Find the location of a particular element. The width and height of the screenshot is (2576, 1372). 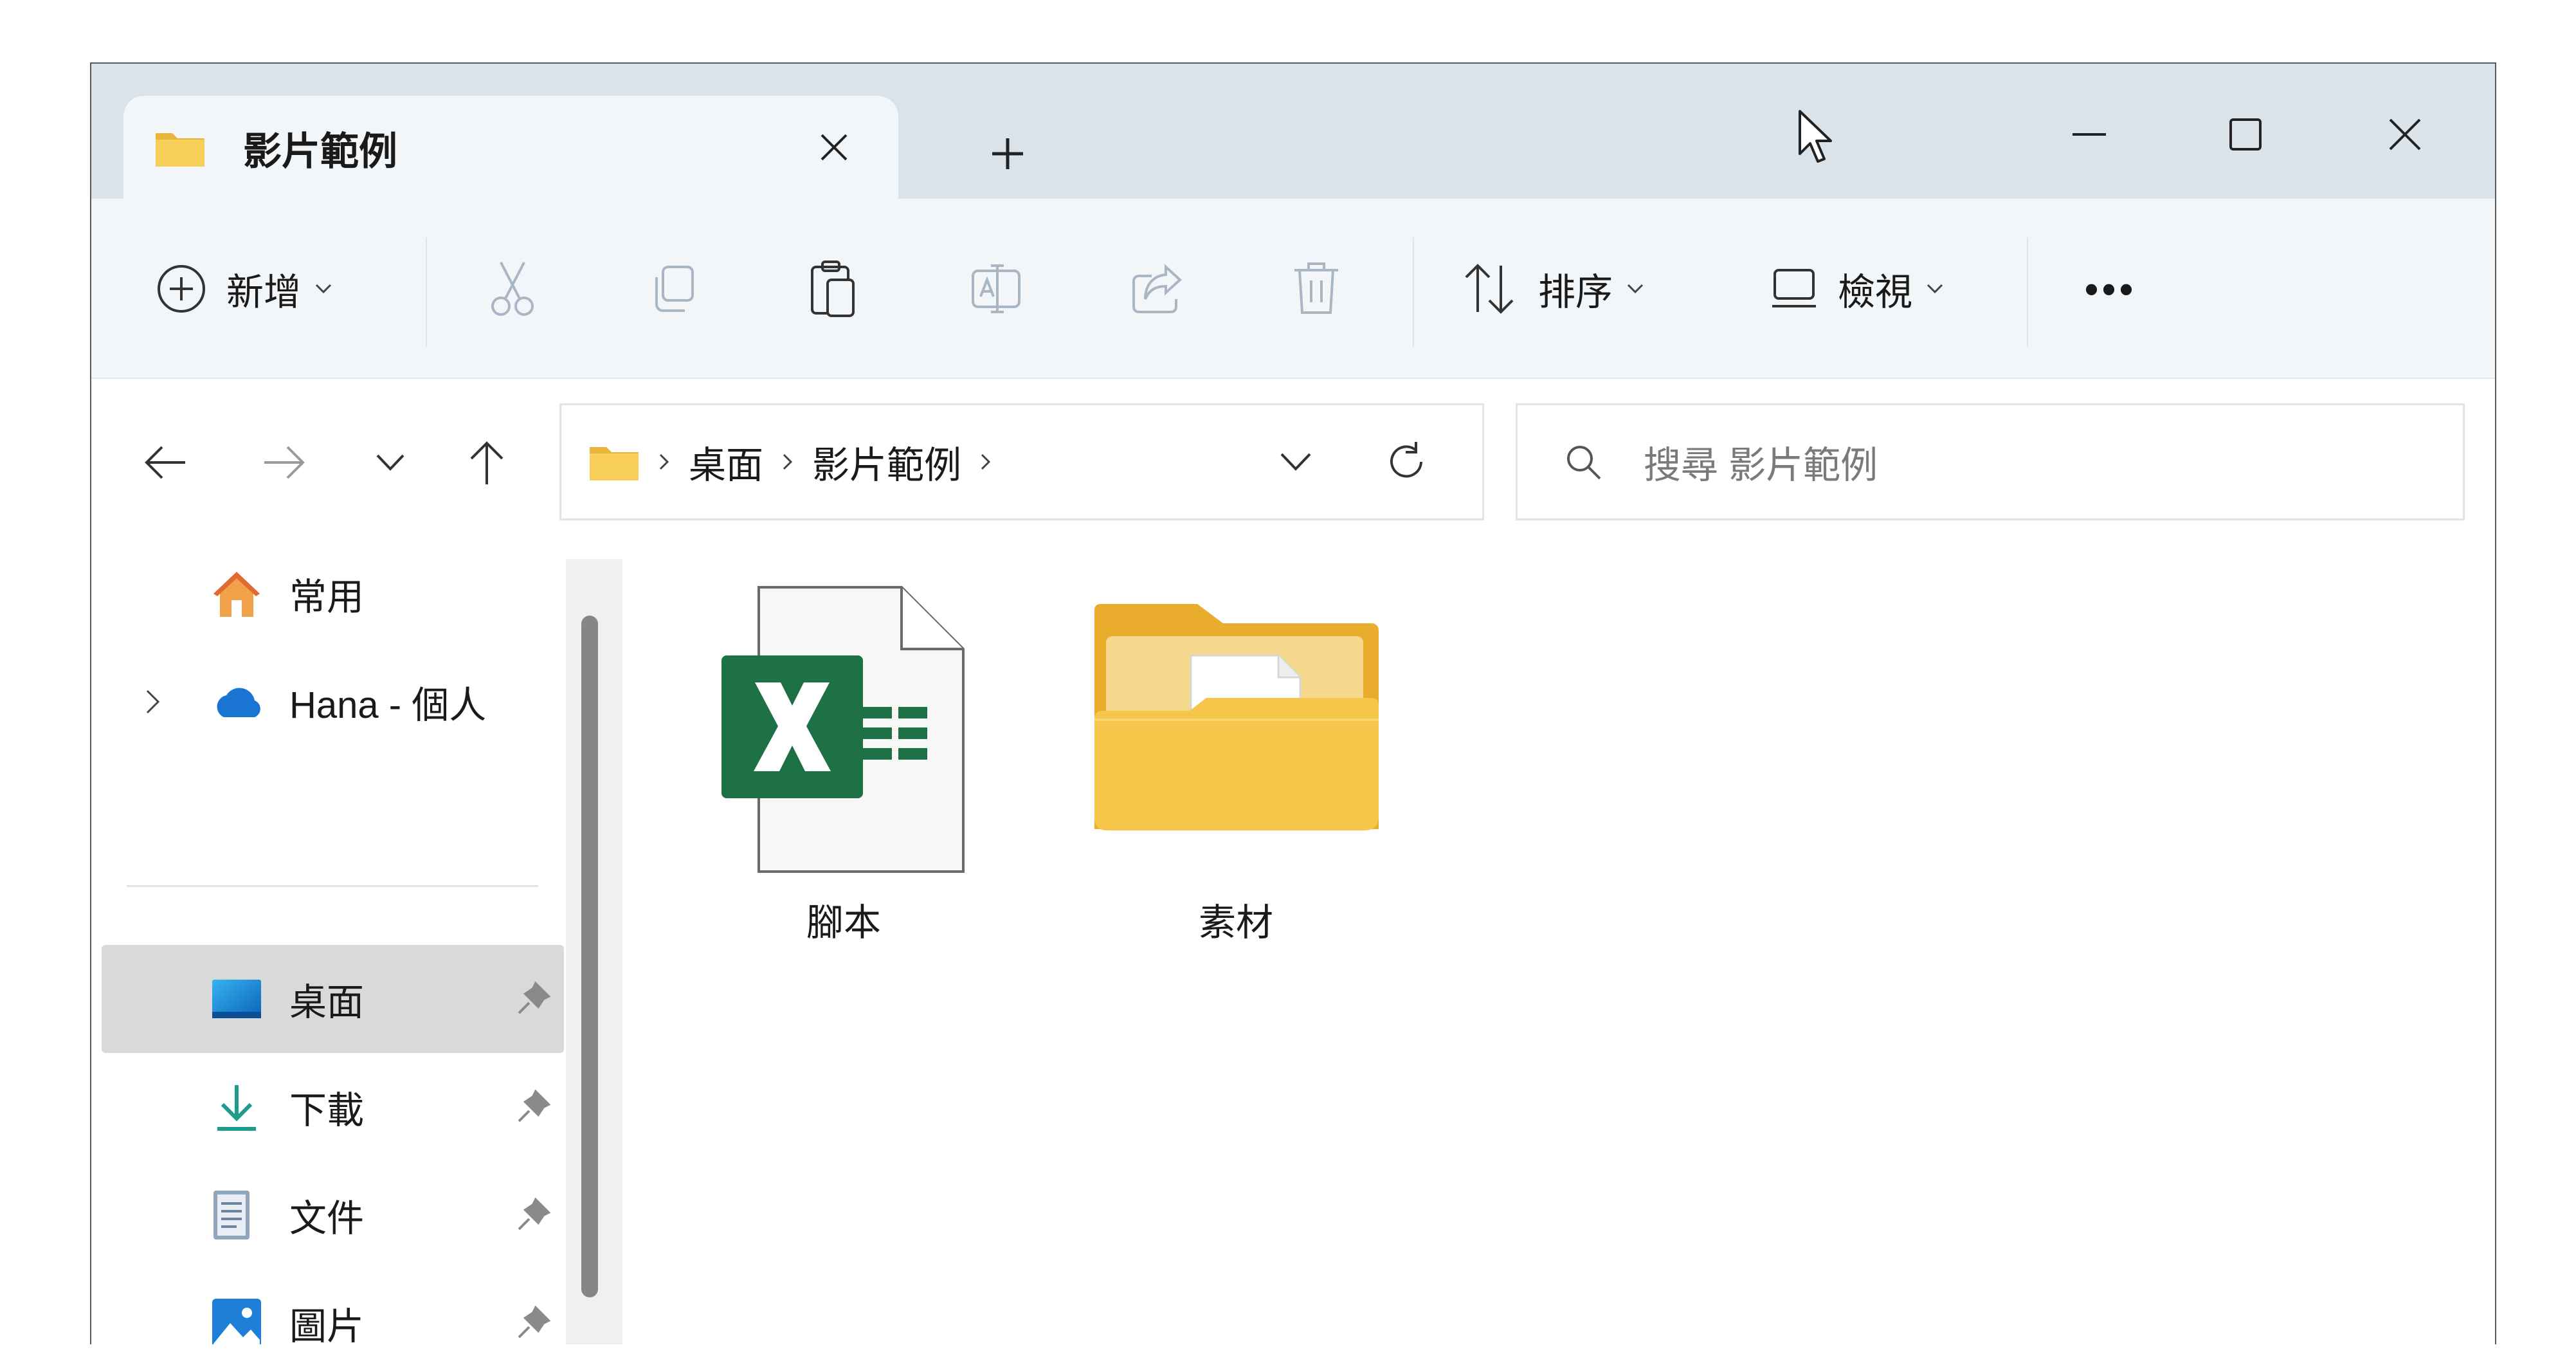

arrow-right-icon is located at coordinates (284, 462).